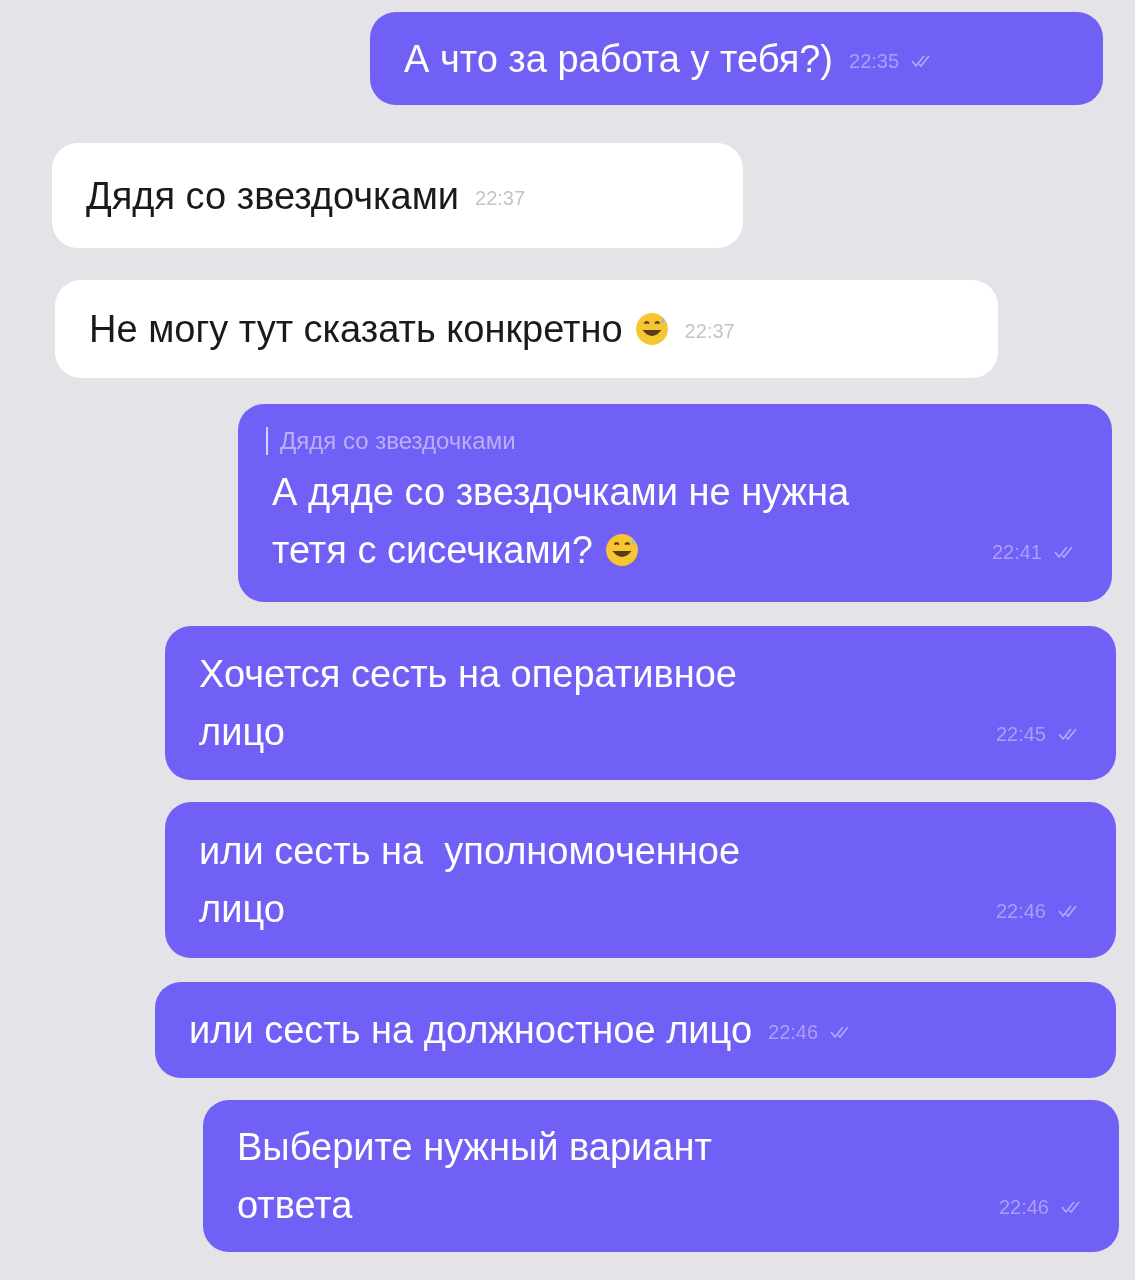 This screenshot has width=1135, height=1280. Describe the element at coordinates (474, 1147) in the screenshot. I see `message-text: Выберите нужный вариант` at that location.